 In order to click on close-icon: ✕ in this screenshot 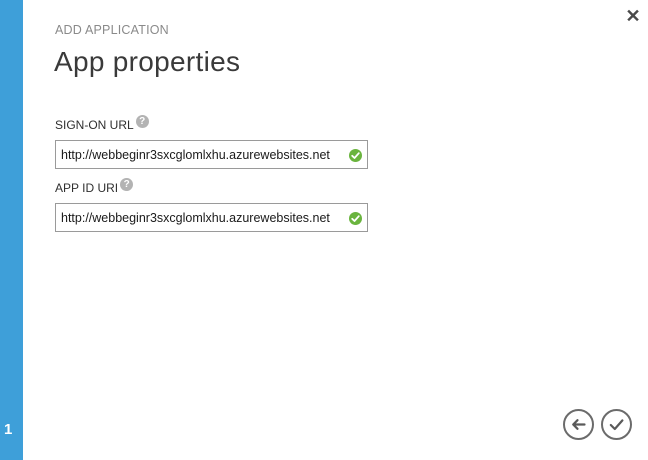, I will do `click(633, 16)`.